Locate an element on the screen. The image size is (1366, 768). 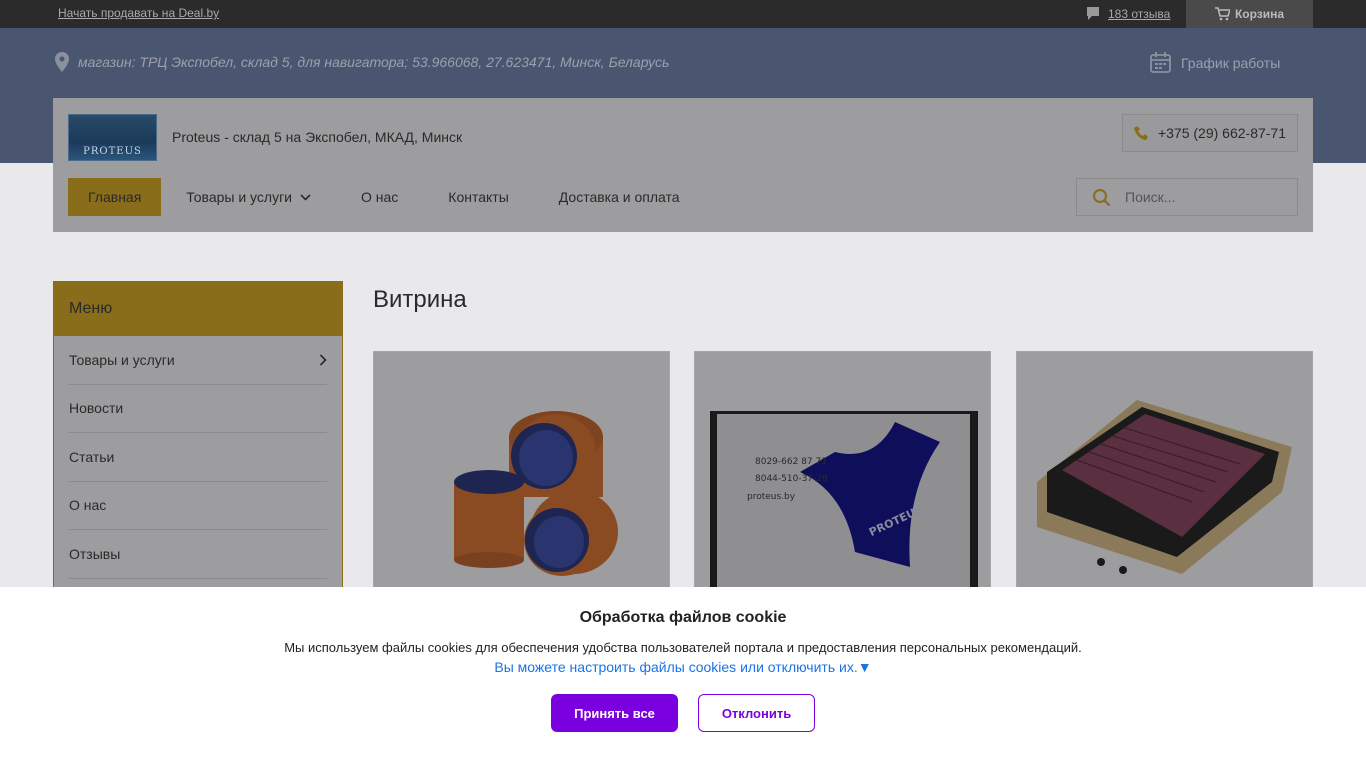
page-title: Витрина is located at coordinates (420, 299).